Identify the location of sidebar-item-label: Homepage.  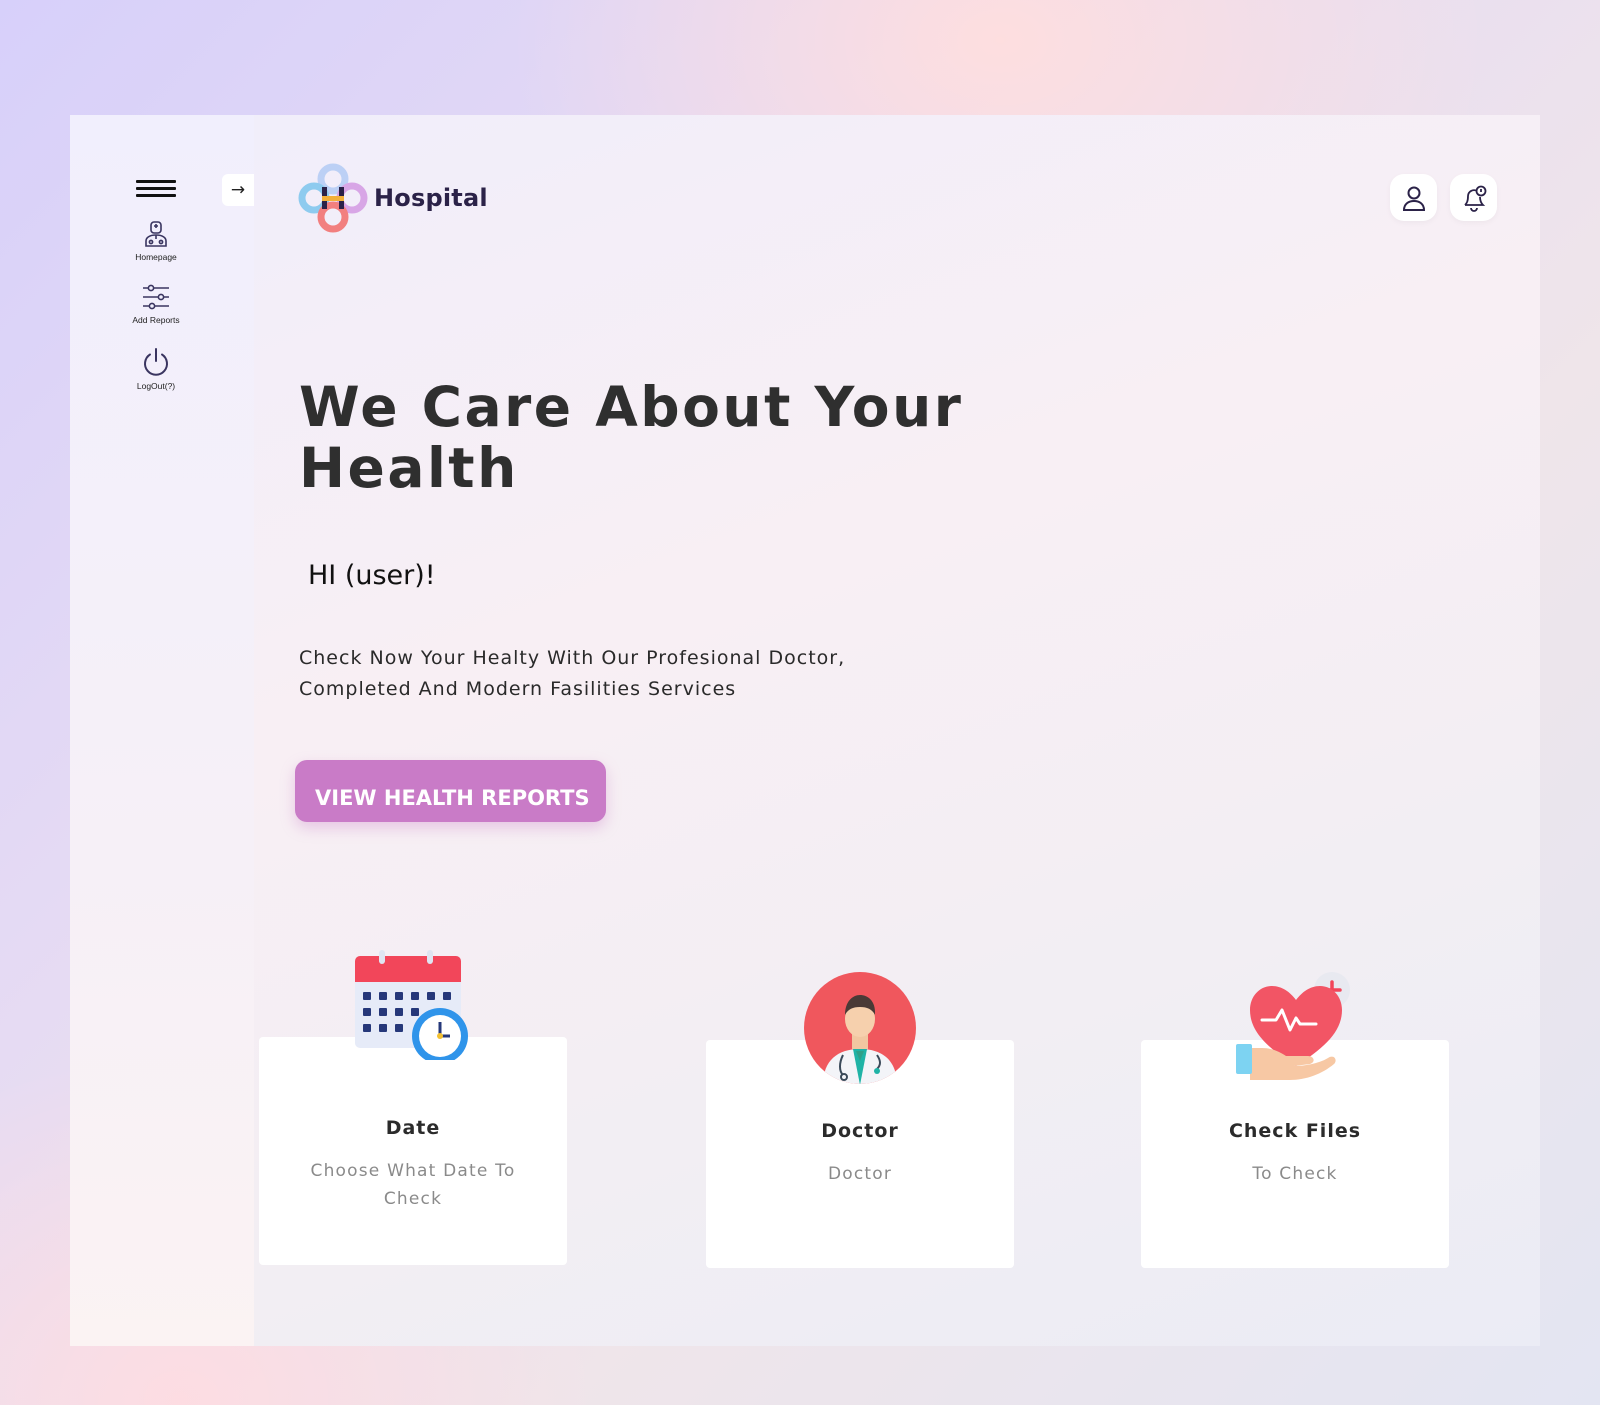
(156, 257).